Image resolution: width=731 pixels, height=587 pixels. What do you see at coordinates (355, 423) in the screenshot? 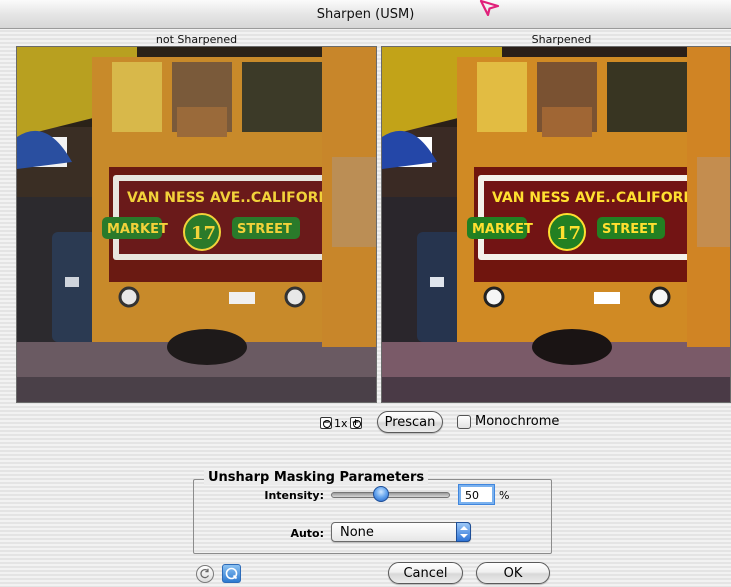
I see `zoom-in-icon: +` at bounding box center [355, 423].